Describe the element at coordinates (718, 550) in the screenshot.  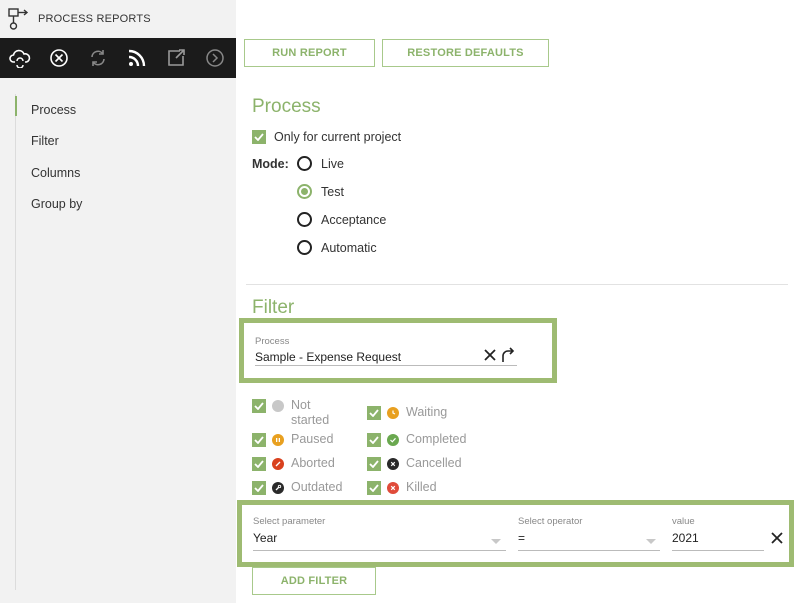
I see `value-input-underline` at that location.